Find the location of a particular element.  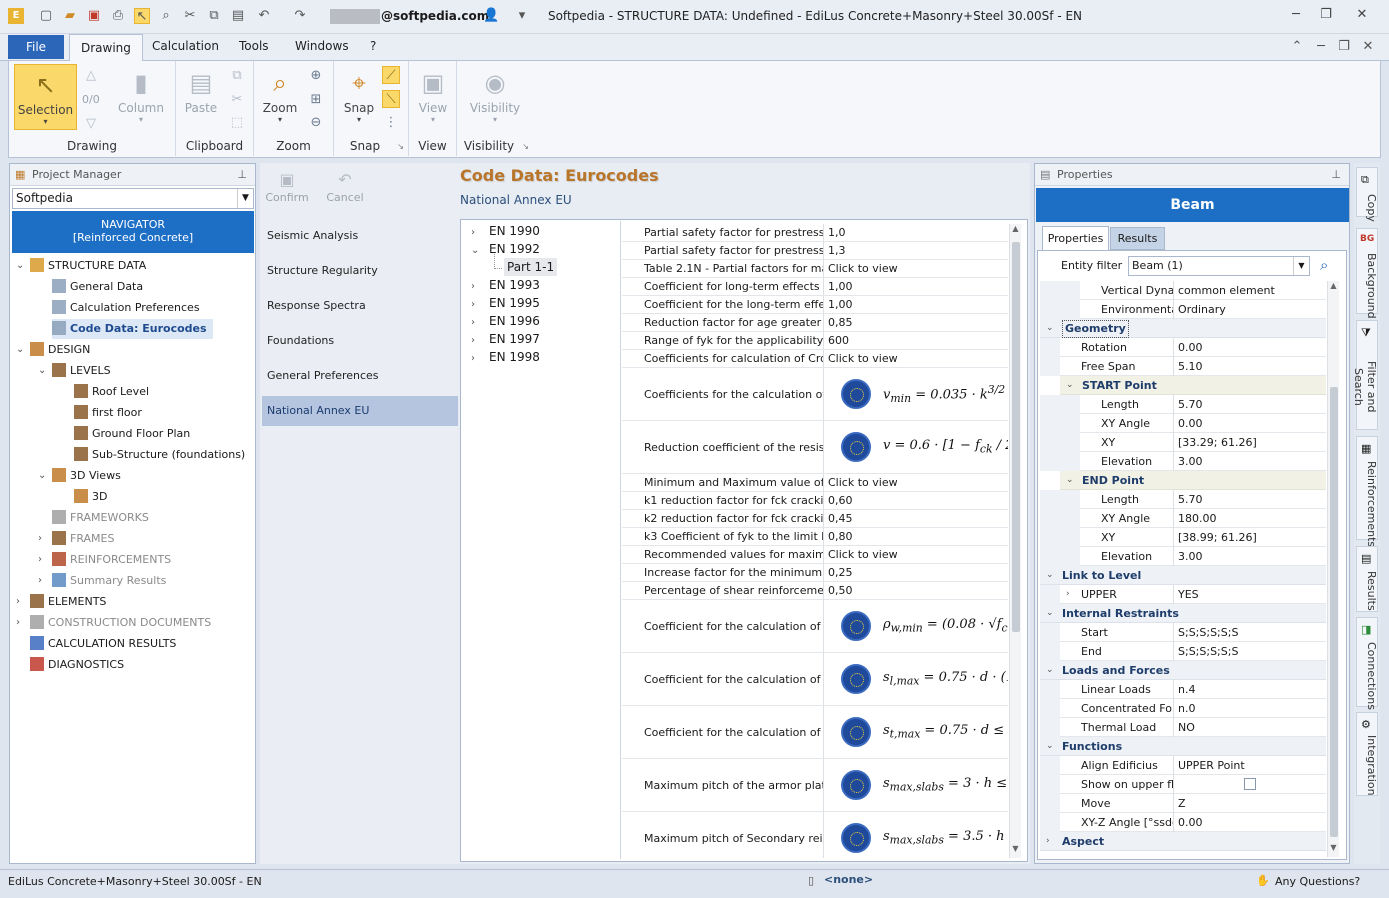

entity-search-icon: ⌕ is located at coordinates (1324, 265).